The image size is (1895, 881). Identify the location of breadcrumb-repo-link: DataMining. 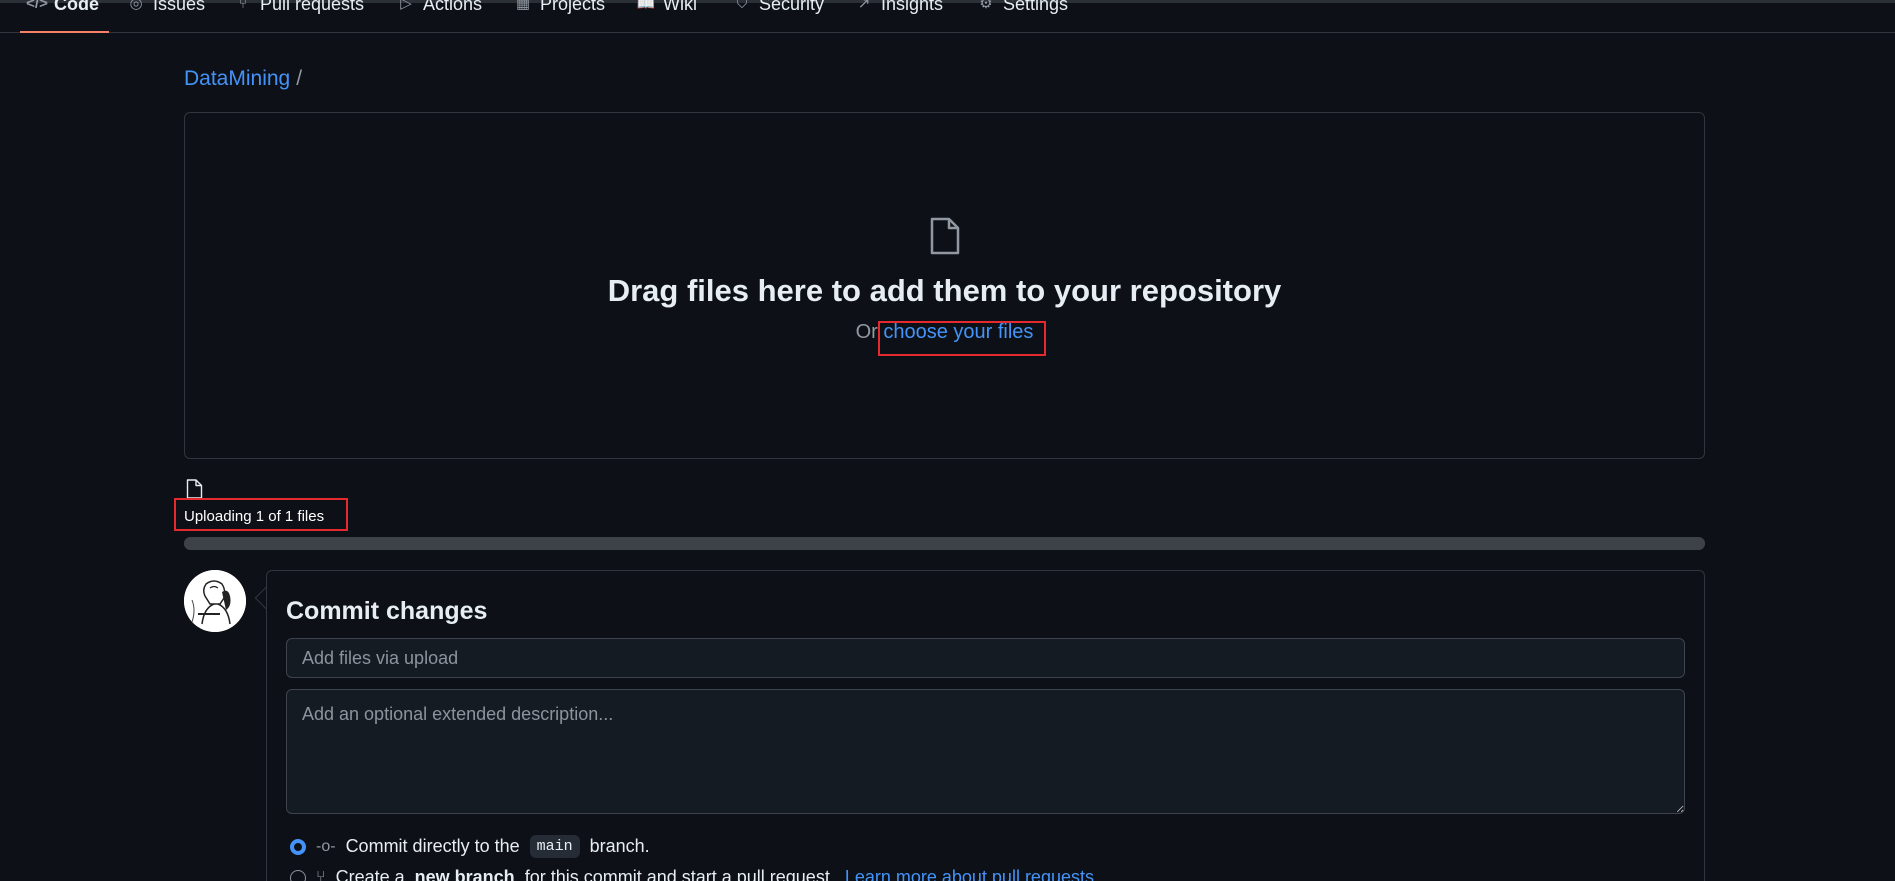
(237, 78).